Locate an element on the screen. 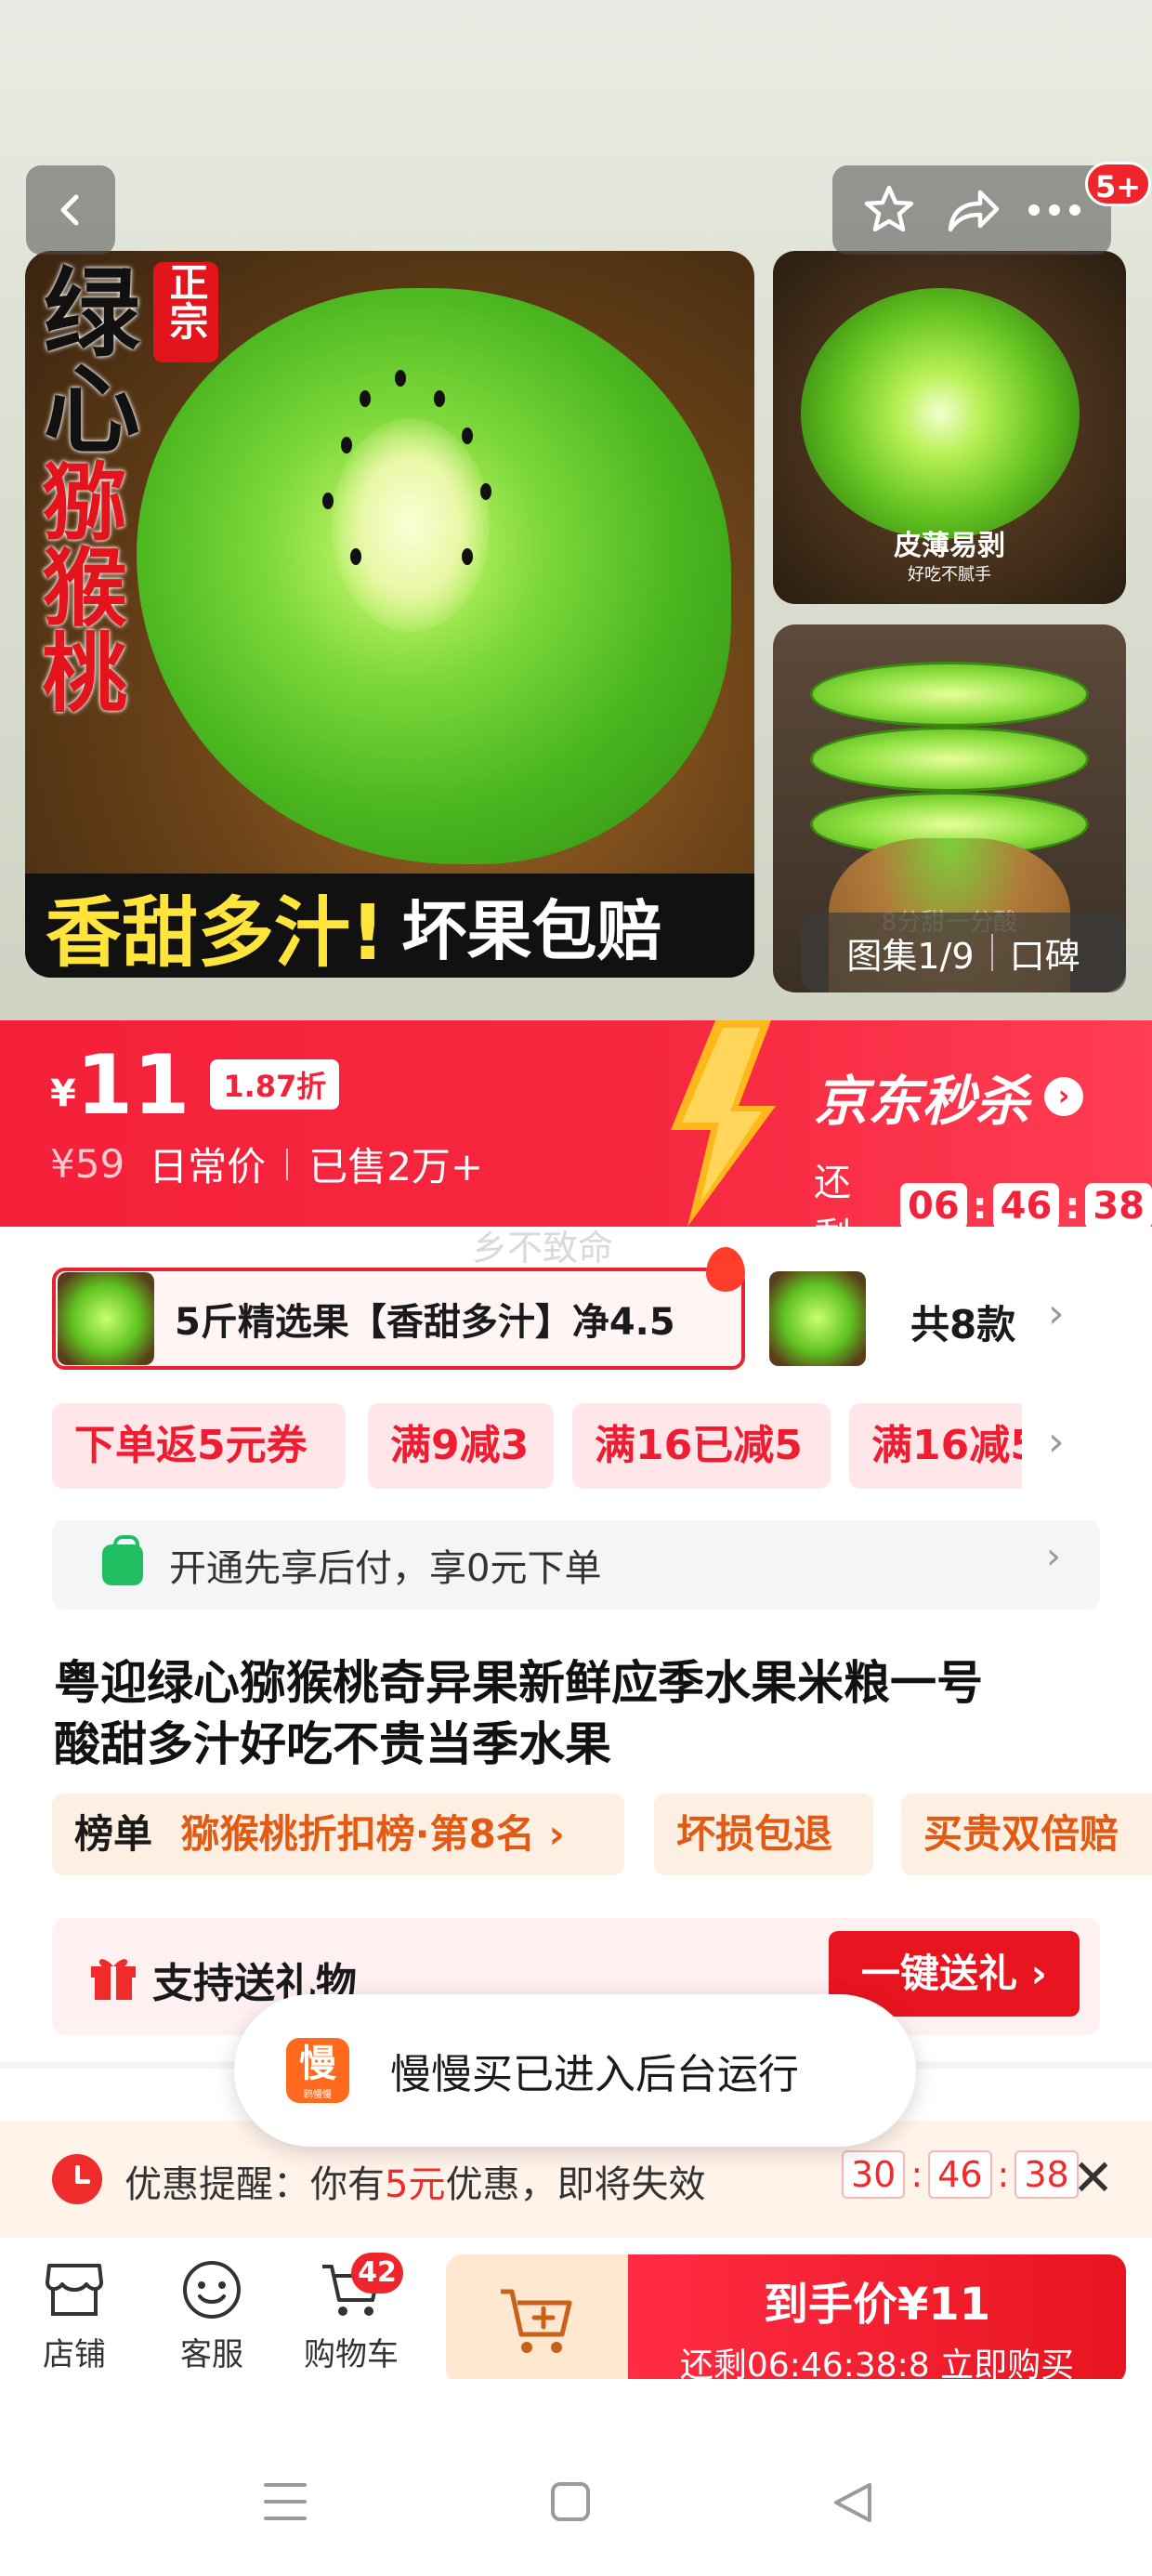 This screenshot has width=1152, height=2576. service-tag: 坏损包退 is located at coordinates (763, 1834).